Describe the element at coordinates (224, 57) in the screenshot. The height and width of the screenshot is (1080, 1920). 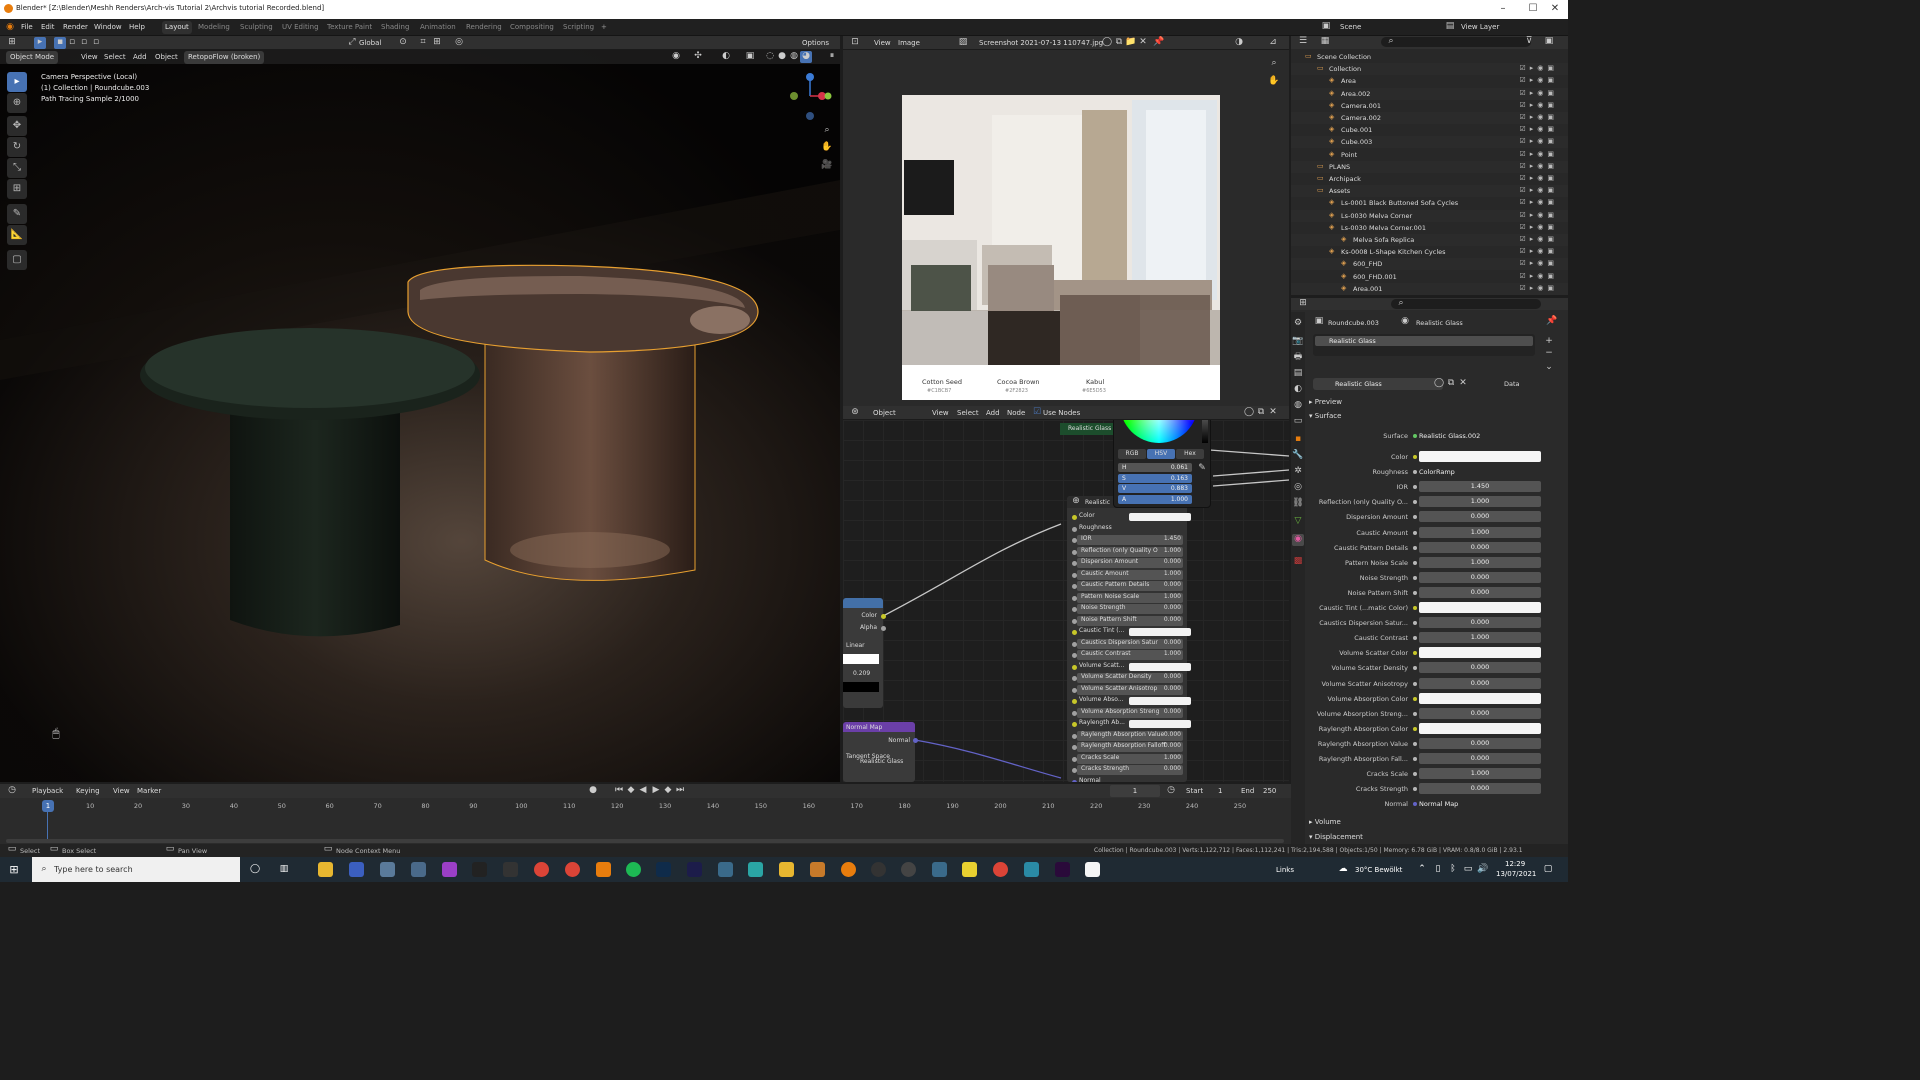
I see `retopoflow-dropdown: RetopoFlow (broken)` at that location.